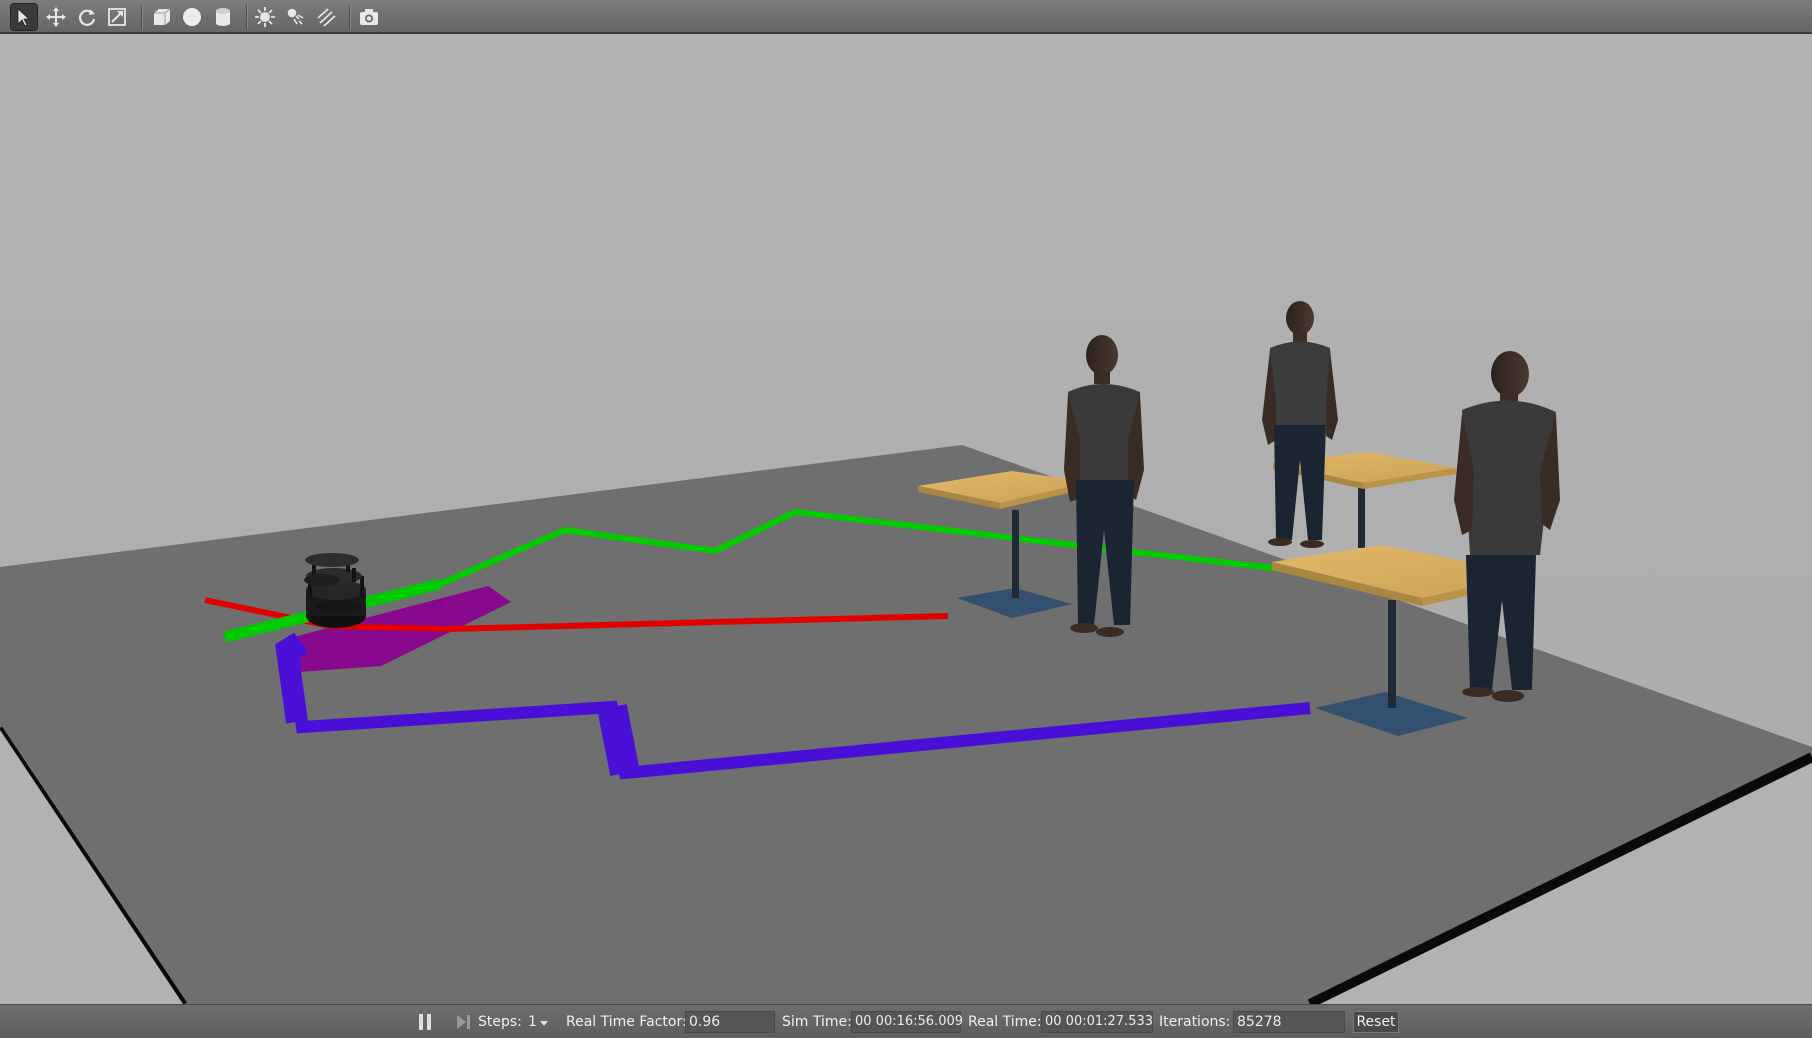 The height and width of the screenshot is (1038, 1812). What do you see at coordinates (1005, 1022) in the screenshot?
I see `real-time-label: Real Time:` at bounding box center [1005, 1022].